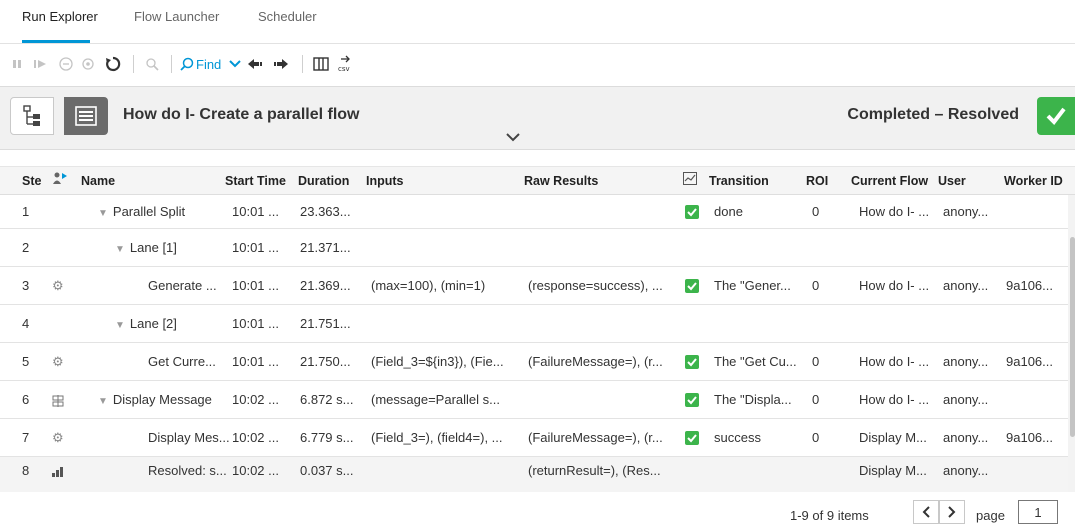  What do you see at coordinates (60, 400) in the screenshot?
I see `subflow-icon` at bounding box center [60, 400].